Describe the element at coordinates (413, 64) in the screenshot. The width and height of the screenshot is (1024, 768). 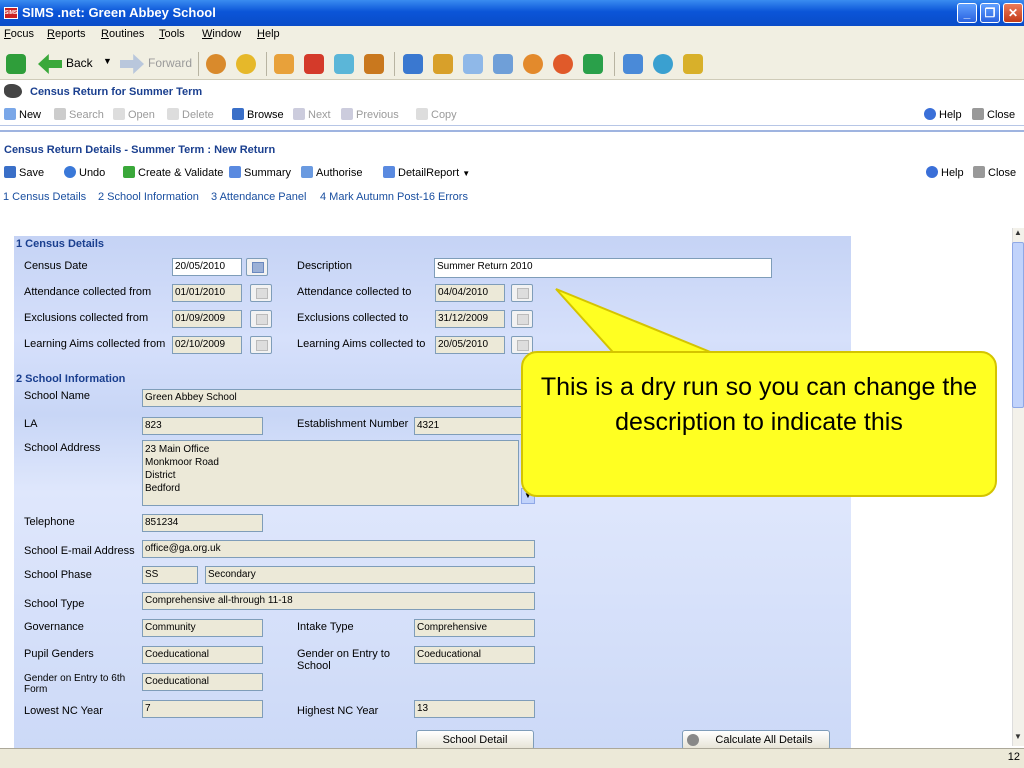
I see `chart-icon` at that location.